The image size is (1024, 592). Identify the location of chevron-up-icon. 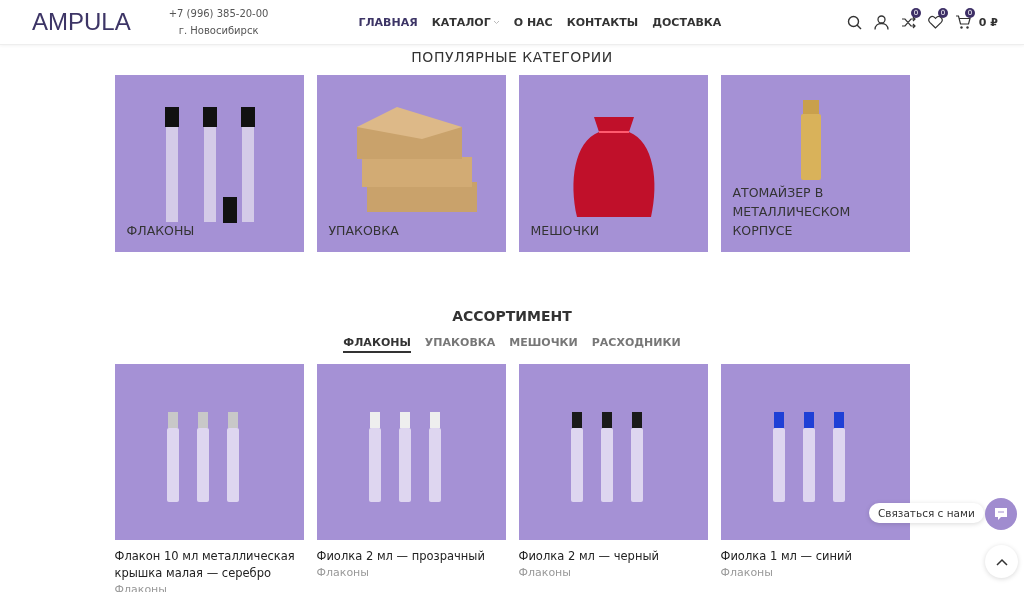
(1001, 561).